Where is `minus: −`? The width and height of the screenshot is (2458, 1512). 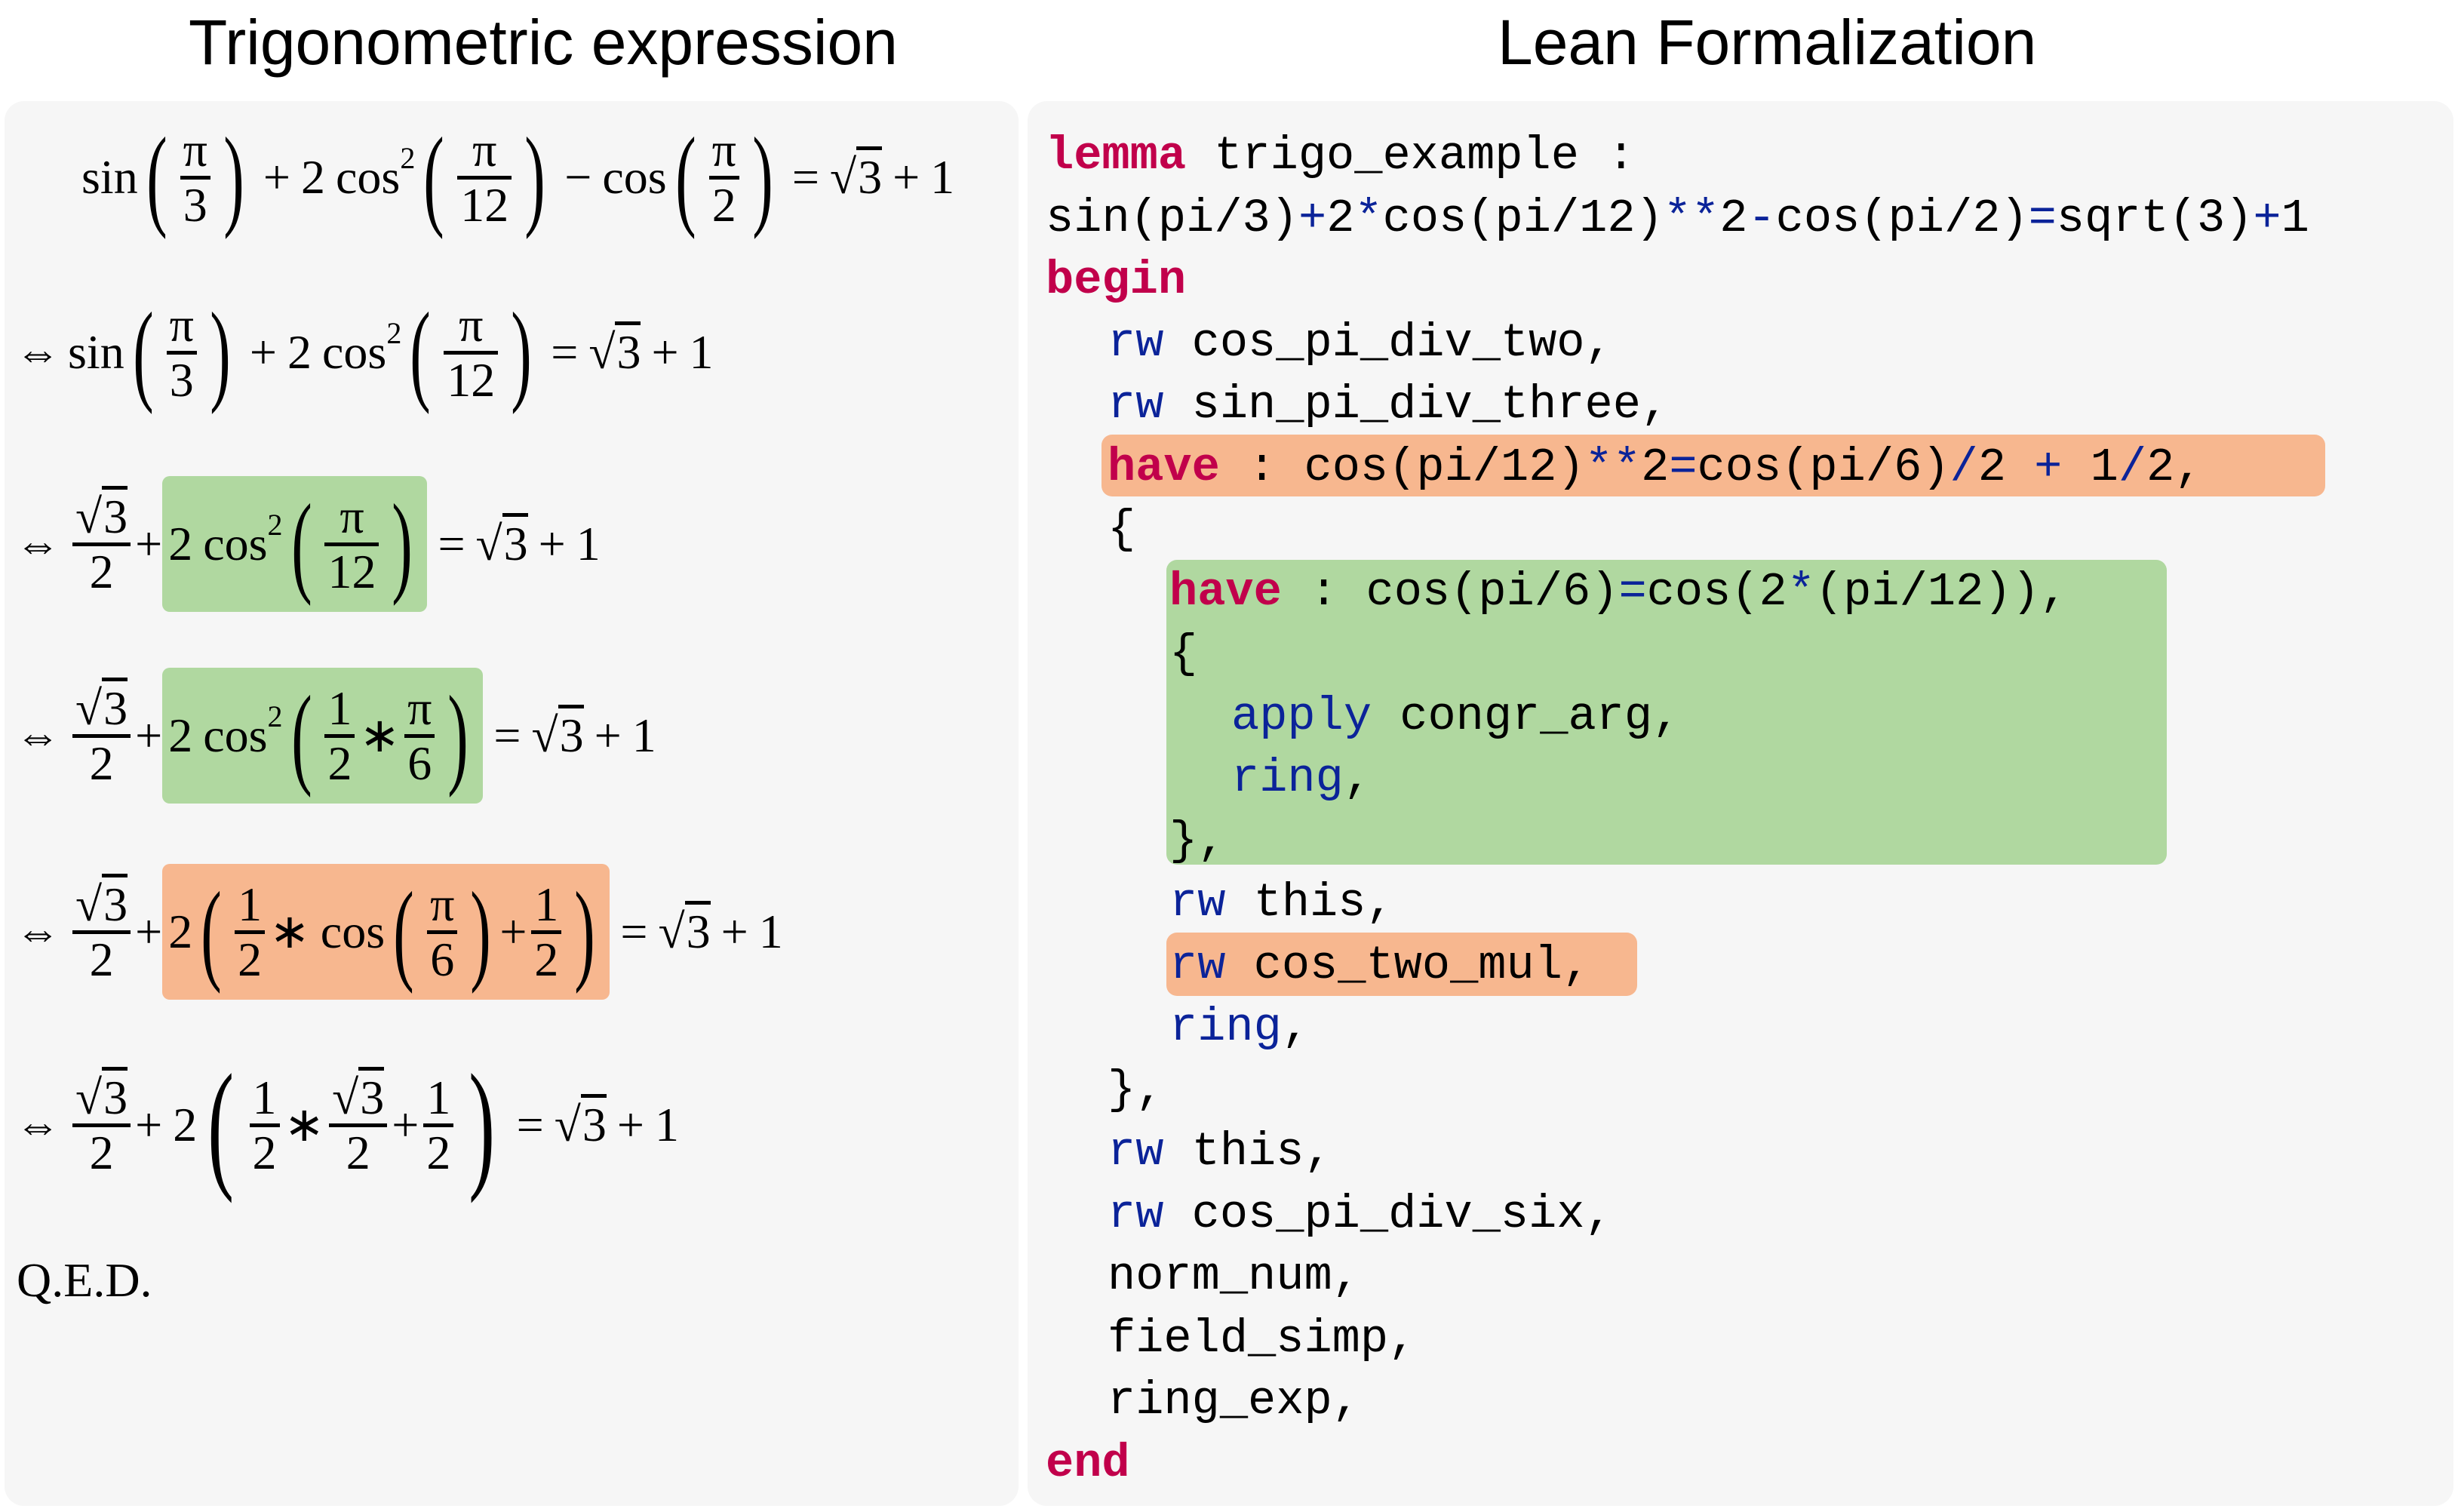
minus: − is located at coordinates (578, 177).